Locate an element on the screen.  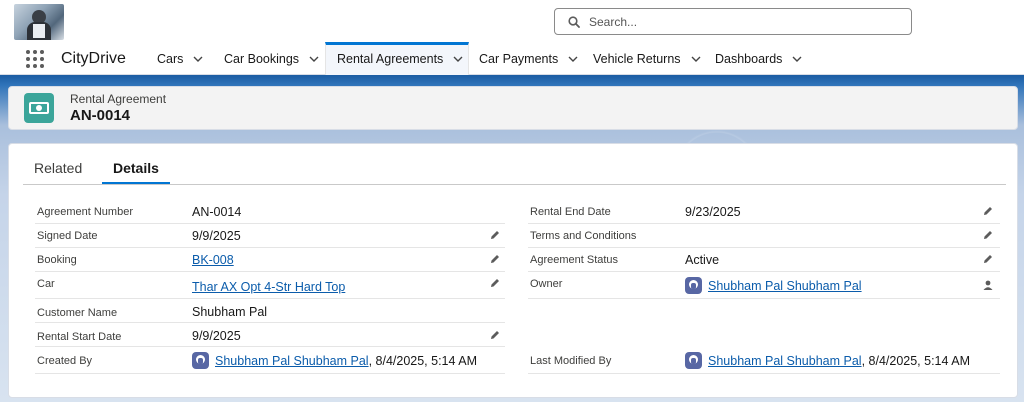
nav-item-label: Dashboards is located at coordinates (749, 58).